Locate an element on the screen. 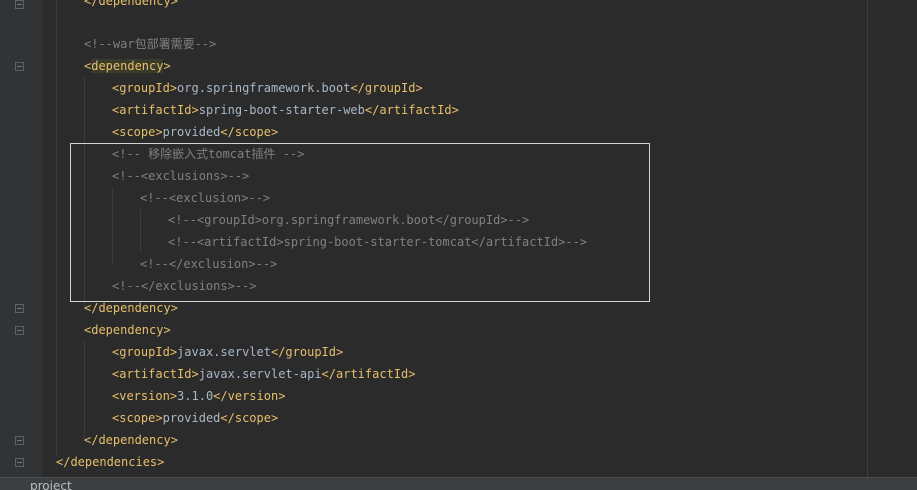 Image resolution: width=917 pixels, height=490 pixels. xml-comment: <!--war包部署需要--> is located at coordinates (150, 44).